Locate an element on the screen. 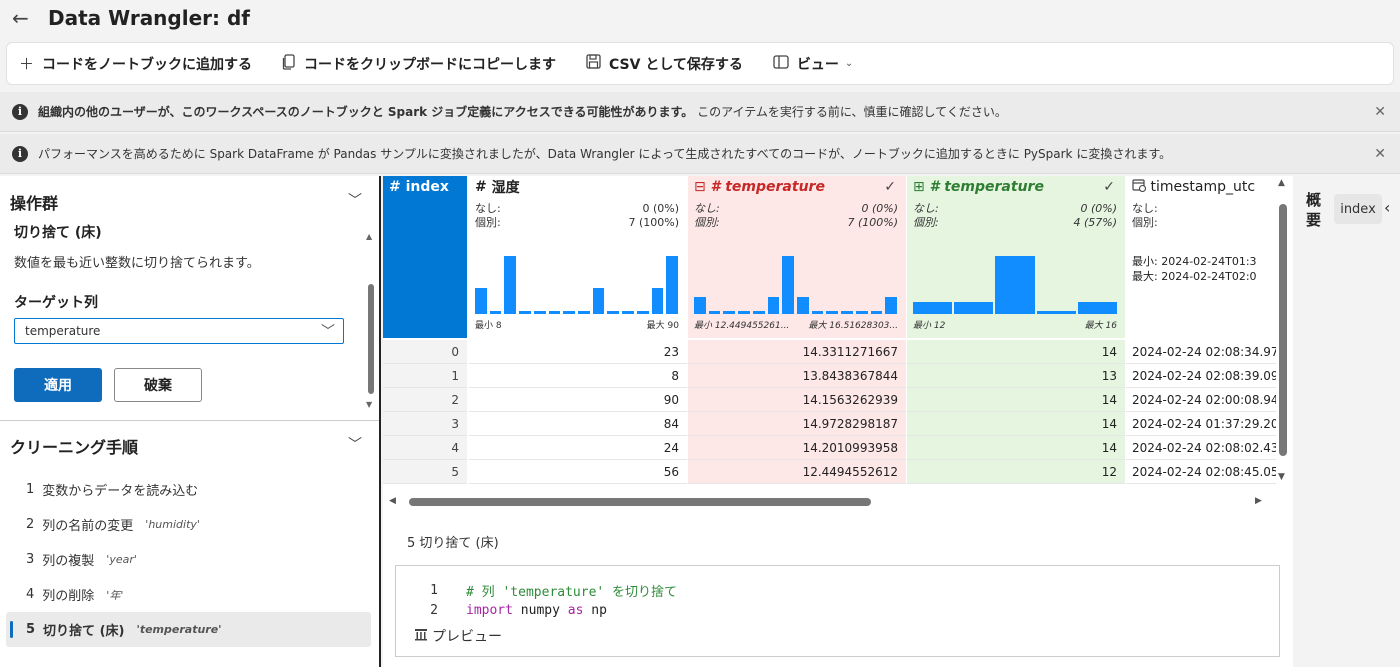  table-cell: 5 is located at coordinates (425, 472).